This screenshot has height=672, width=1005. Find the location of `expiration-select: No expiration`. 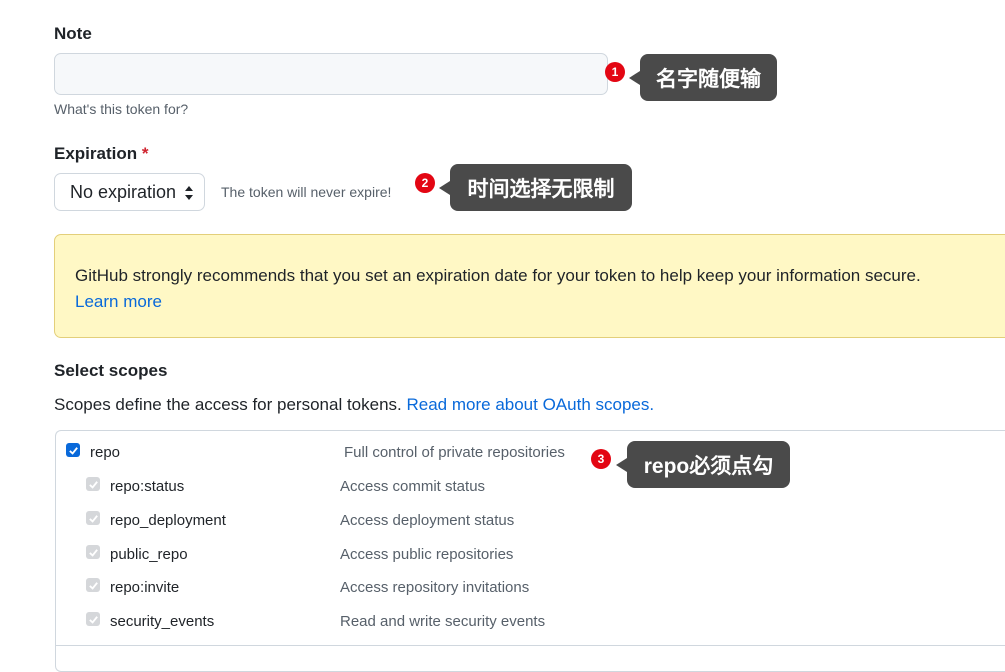

expiration-select: No expiration is located at coordinates (129, 192).